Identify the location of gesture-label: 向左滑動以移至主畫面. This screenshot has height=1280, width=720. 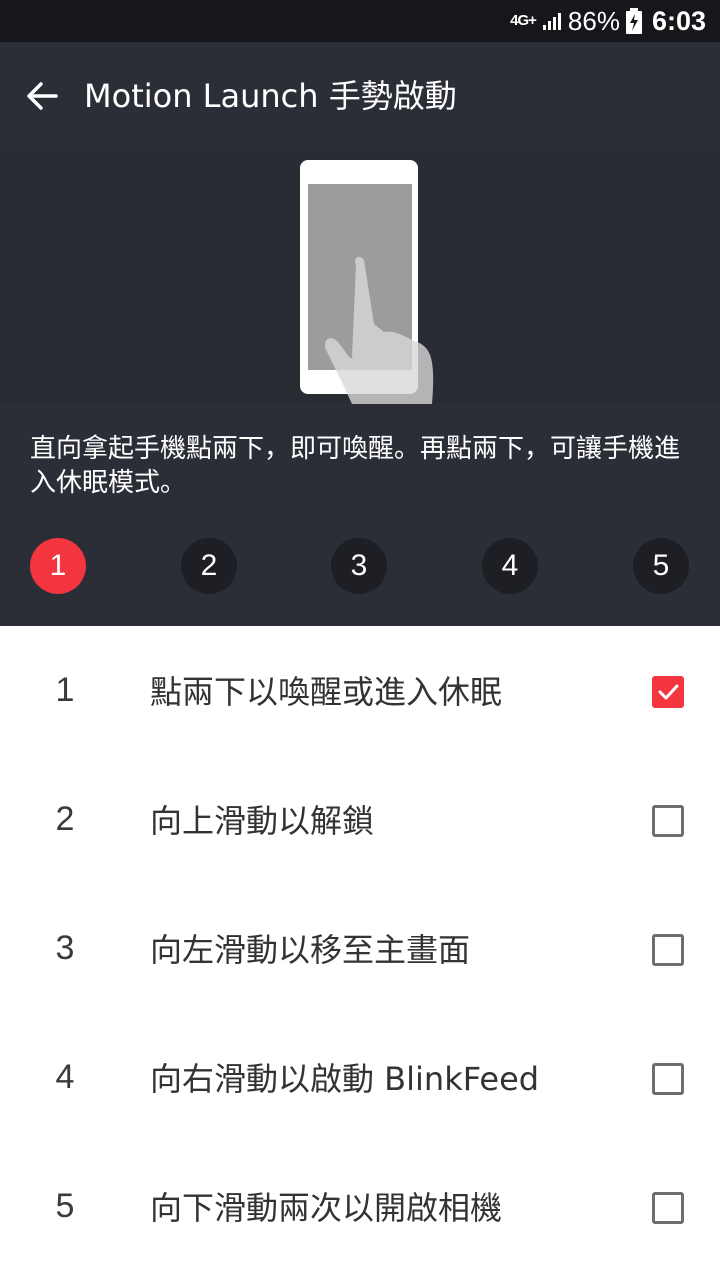
(310, 950).